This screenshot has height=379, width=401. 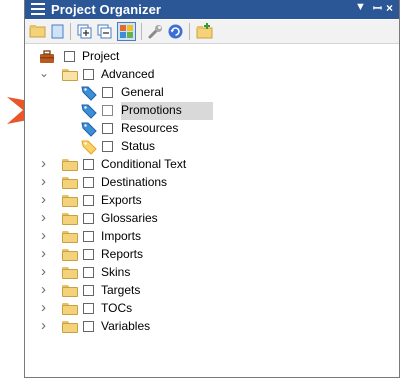 I want to click on tree-item-label: Advanced, so click(x=128, y=74).